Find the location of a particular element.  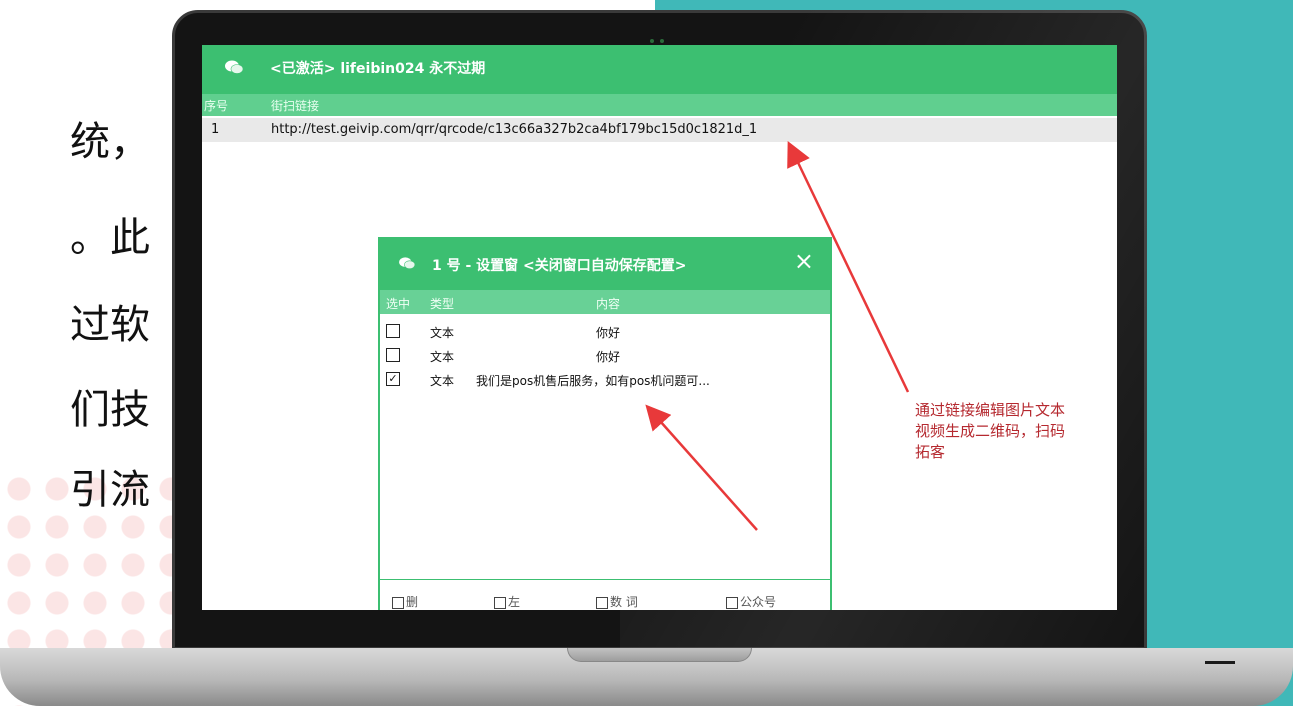

slide-left-text: 统， 。此 过软 们技 引流 is located at coordinates (75, 353).